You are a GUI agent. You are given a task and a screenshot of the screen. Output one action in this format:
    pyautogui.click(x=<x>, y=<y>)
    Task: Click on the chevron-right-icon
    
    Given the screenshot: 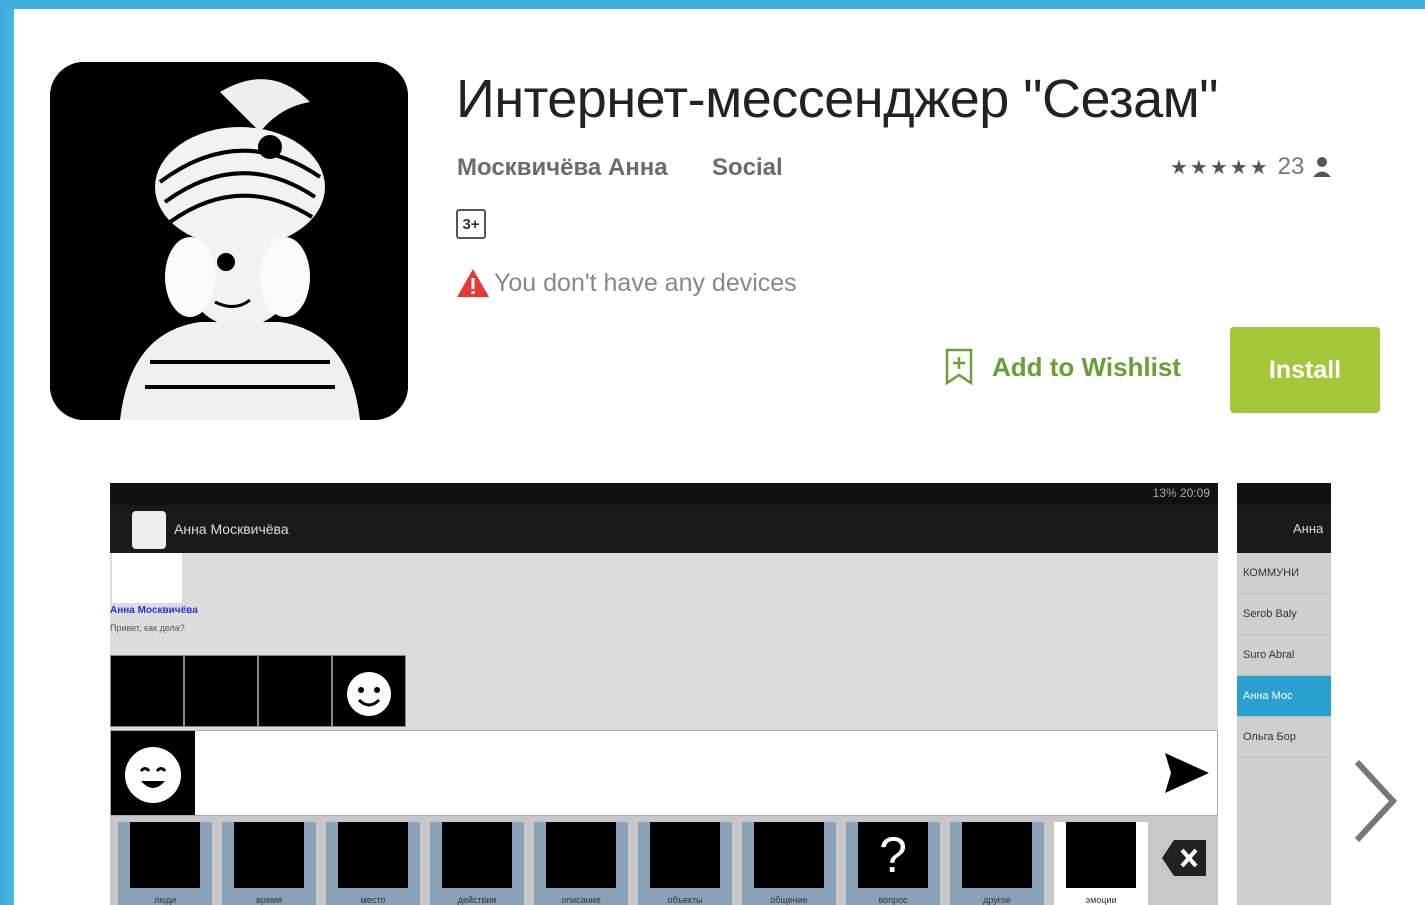 What is the action you would take?
    pyautogui.click(x=1375, y=801)
    